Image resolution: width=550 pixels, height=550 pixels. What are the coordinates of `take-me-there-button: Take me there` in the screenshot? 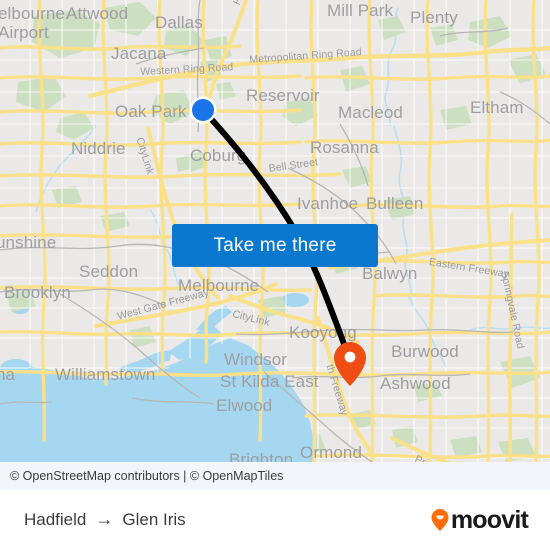 It's located at (275, 245).